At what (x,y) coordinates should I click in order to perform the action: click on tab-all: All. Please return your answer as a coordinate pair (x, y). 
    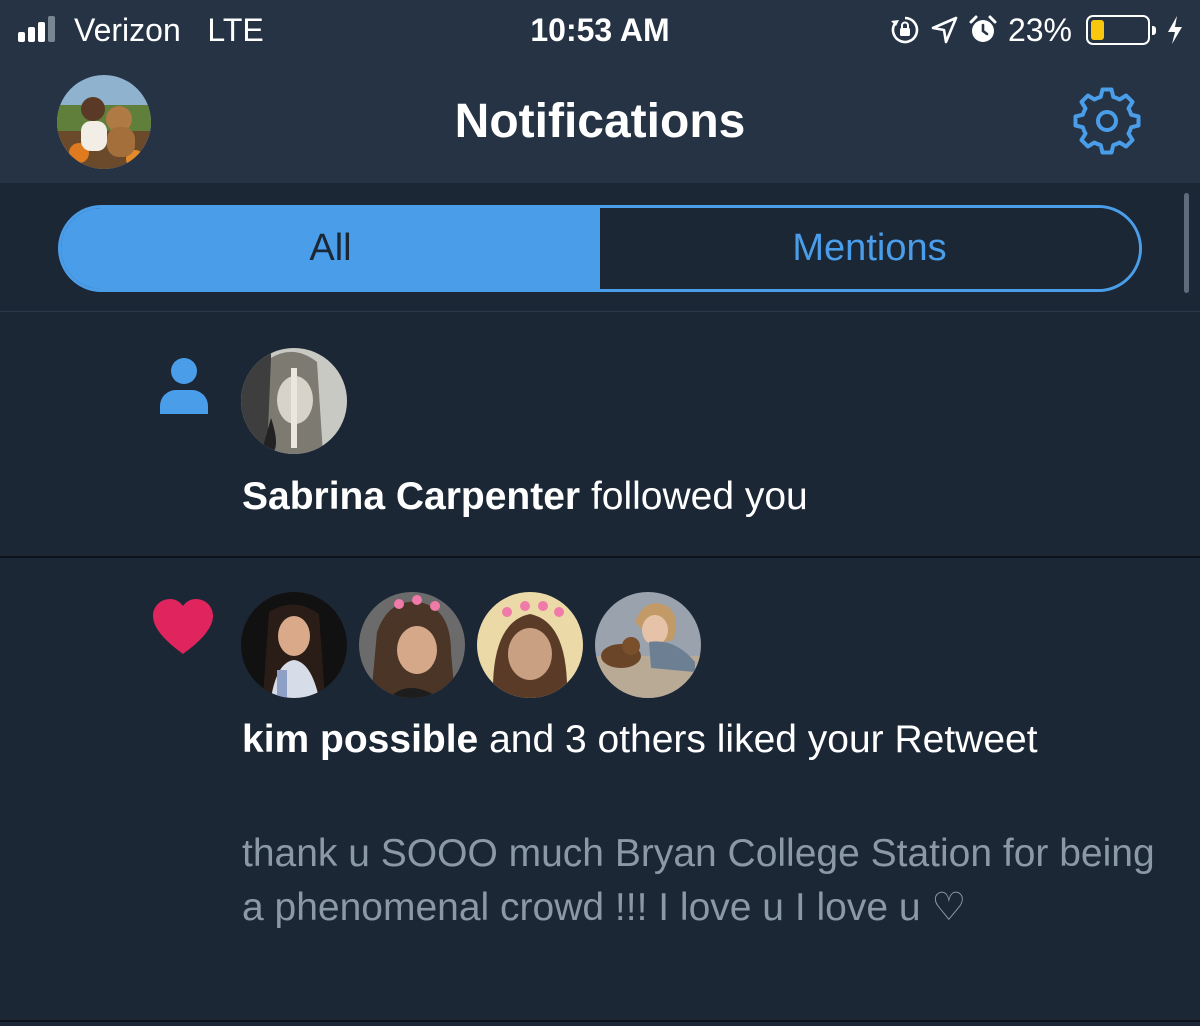
    Looking at the image, I should click on (330, 248).